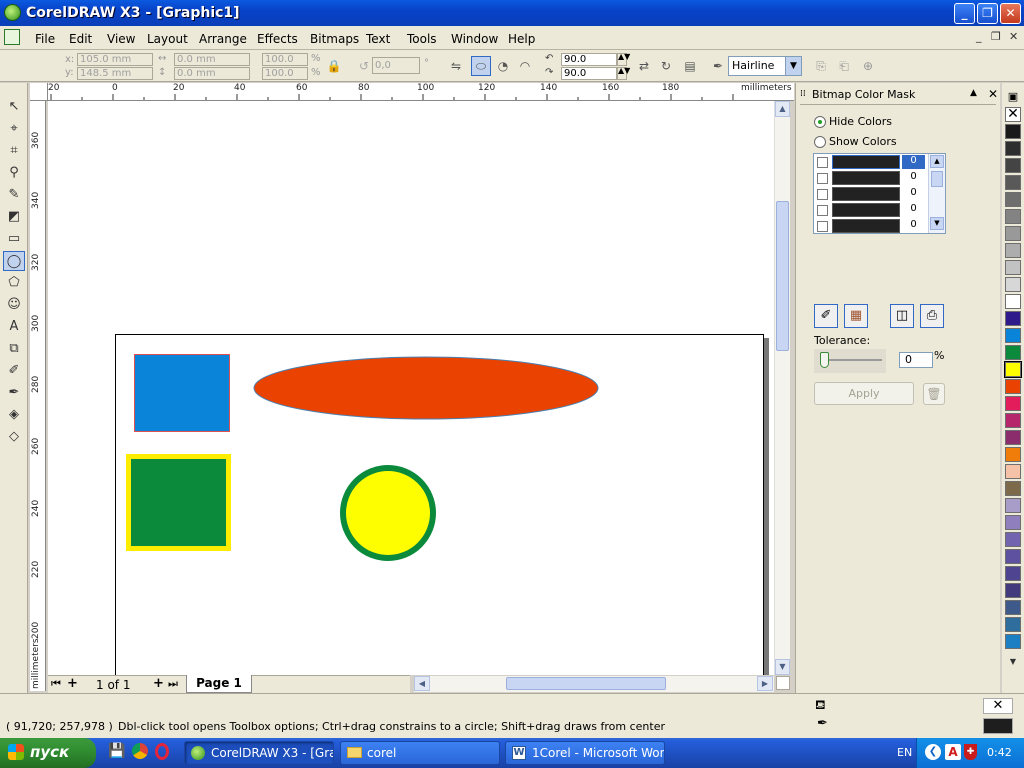 Image resolution: width=1024 pixels, height=768 pixels. I want to click on list-item: 0, so click(870, 194).